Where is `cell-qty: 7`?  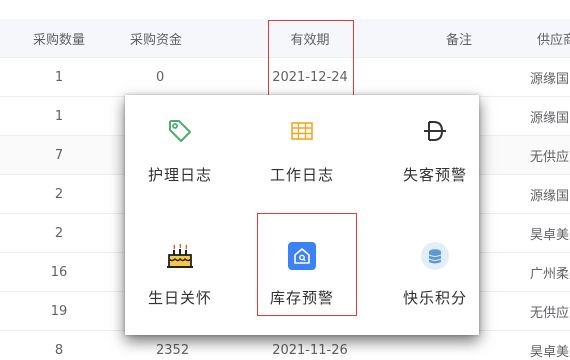
cell-qty: 7 is located at coordinates (59, 155).